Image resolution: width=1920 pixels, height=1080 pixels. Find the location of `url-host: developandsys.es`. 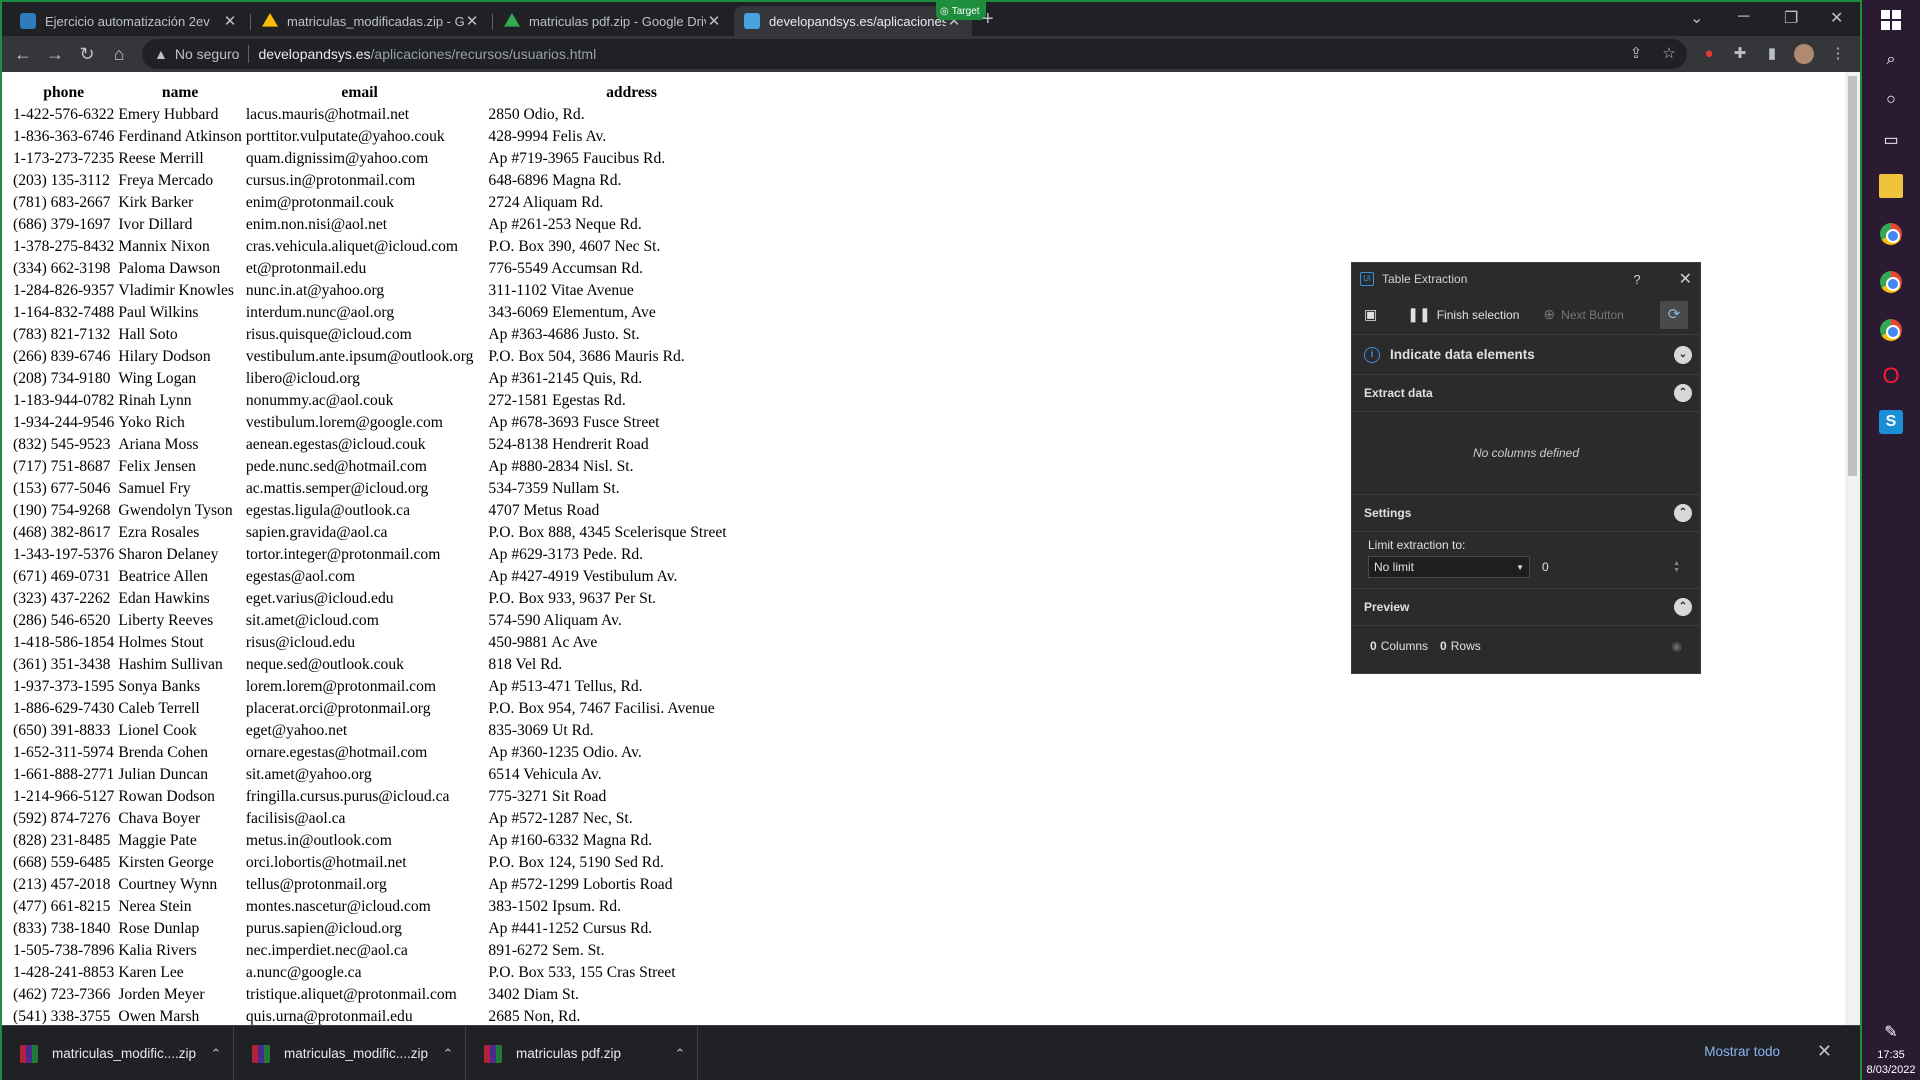

url-host: developandsys.es is located at coordinates (314, 54).